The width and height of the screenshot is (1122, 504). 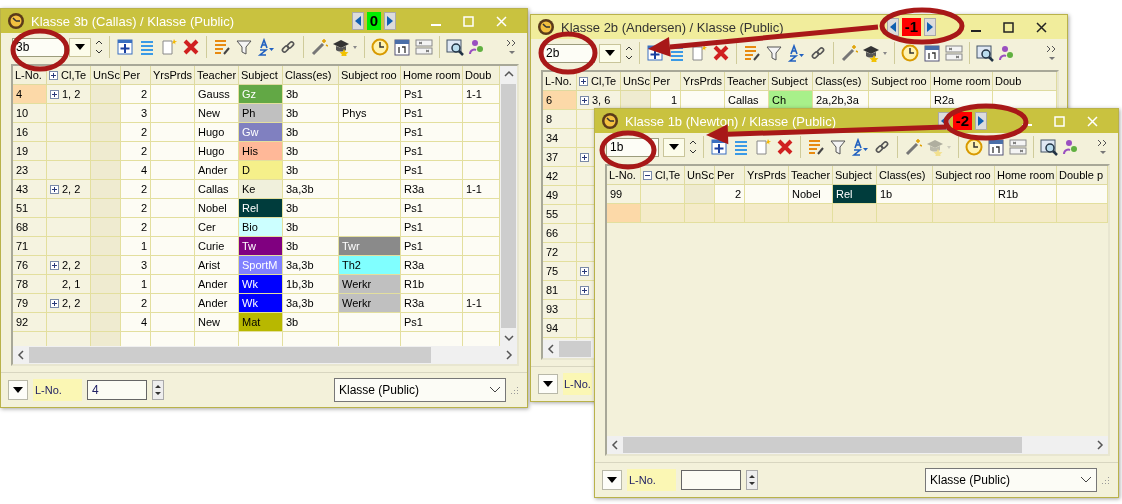 I want to click on table-cell: 55, so click(x=560, y=214).